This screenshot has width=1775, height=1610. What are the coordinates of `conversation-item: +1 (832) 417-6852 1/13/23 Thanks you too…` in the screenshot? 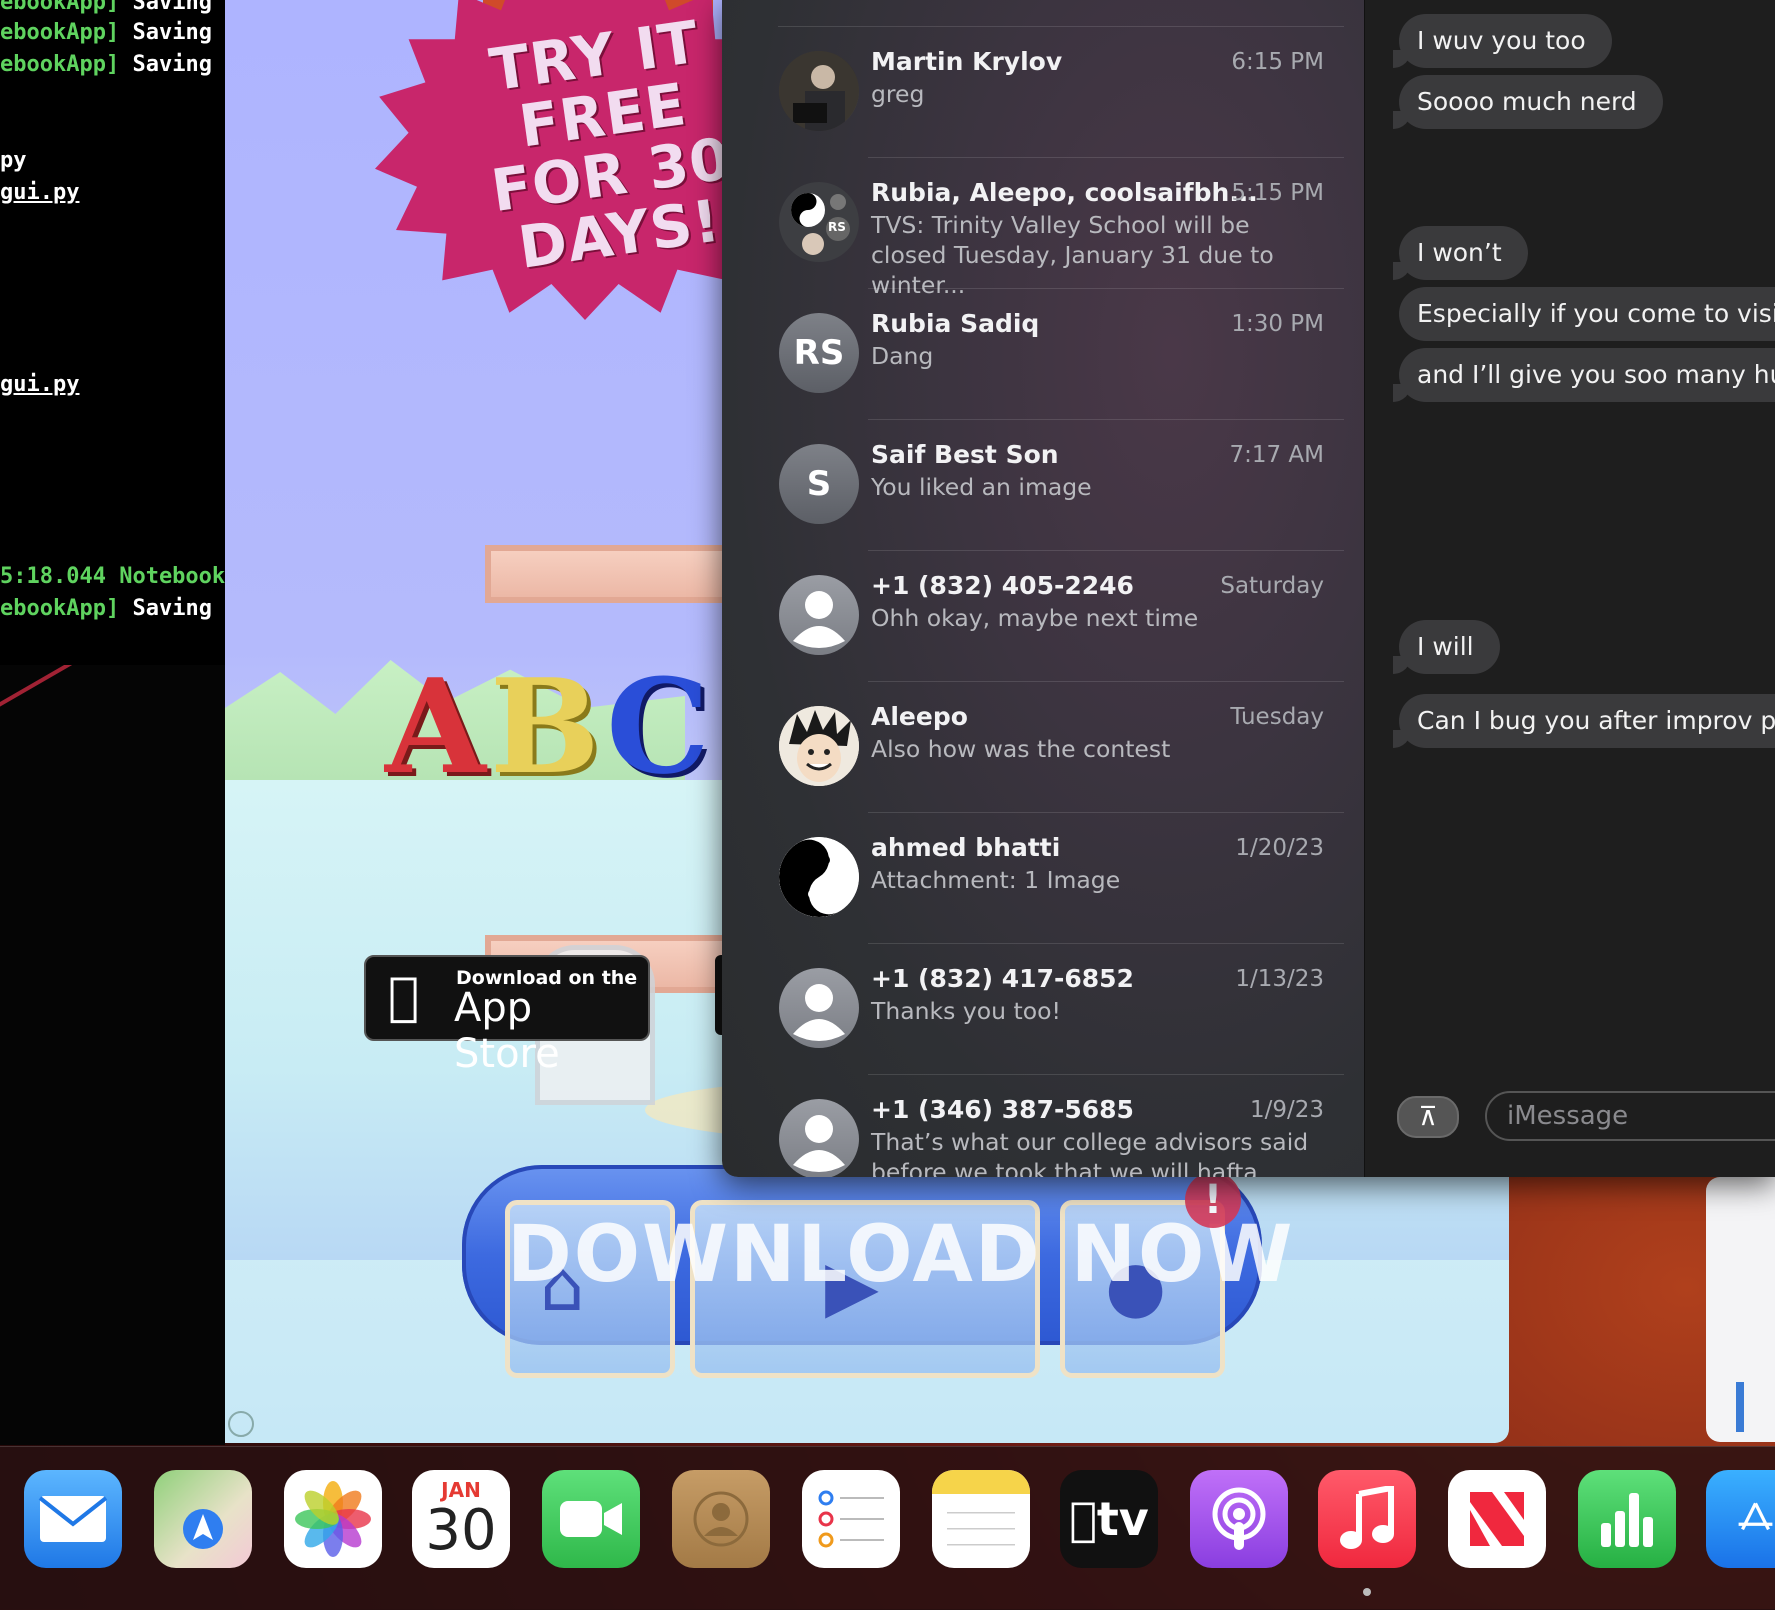 It's located at (1043, 1009).